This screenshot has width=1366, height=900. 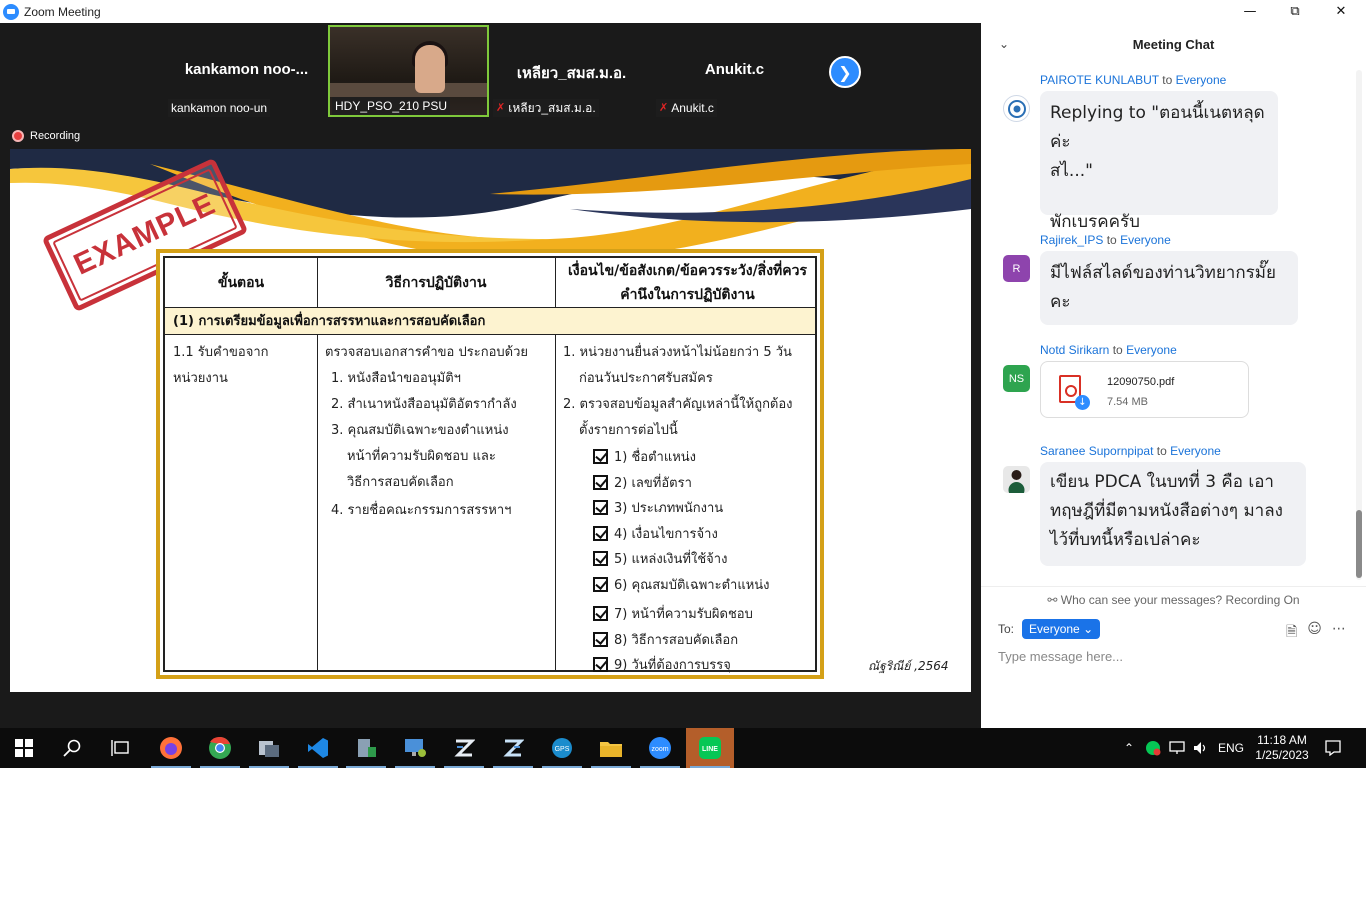 I want to click on participant-tile: Anukit.c ✗ Anukit.c, so click(x=734, y=71).